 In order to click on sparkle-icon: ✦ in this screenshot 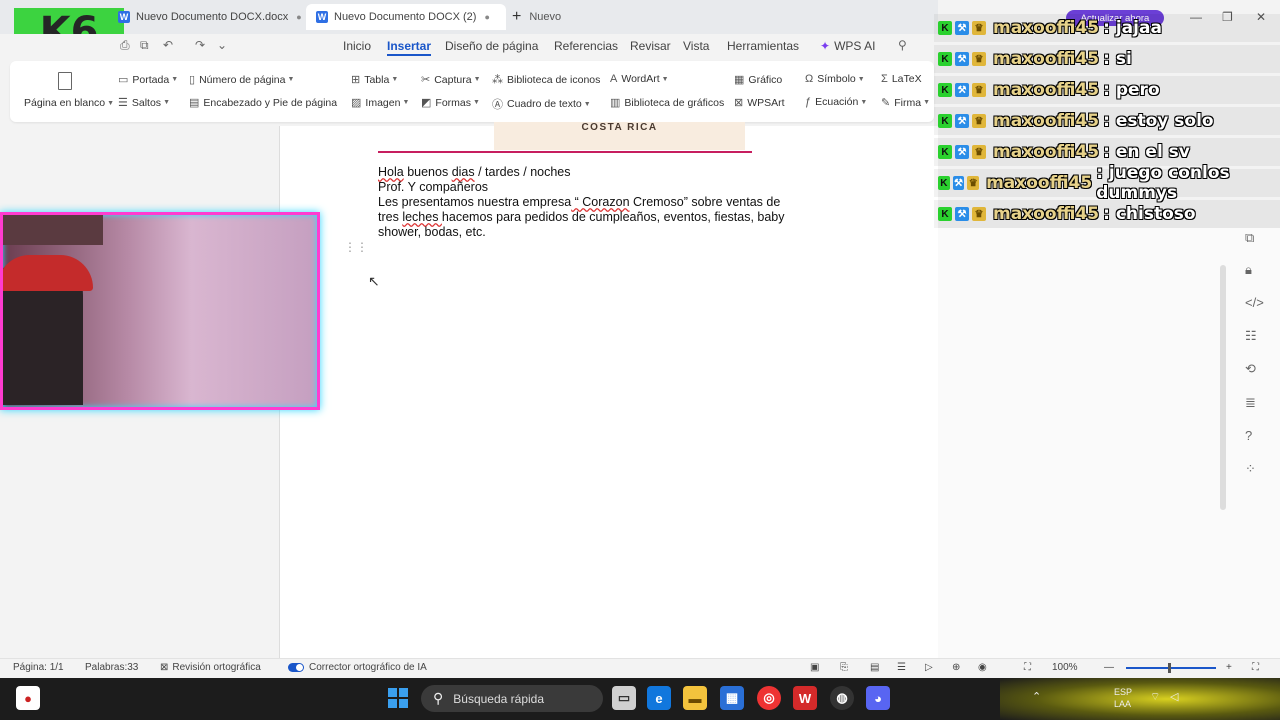, I will do `click(825, 46)`.